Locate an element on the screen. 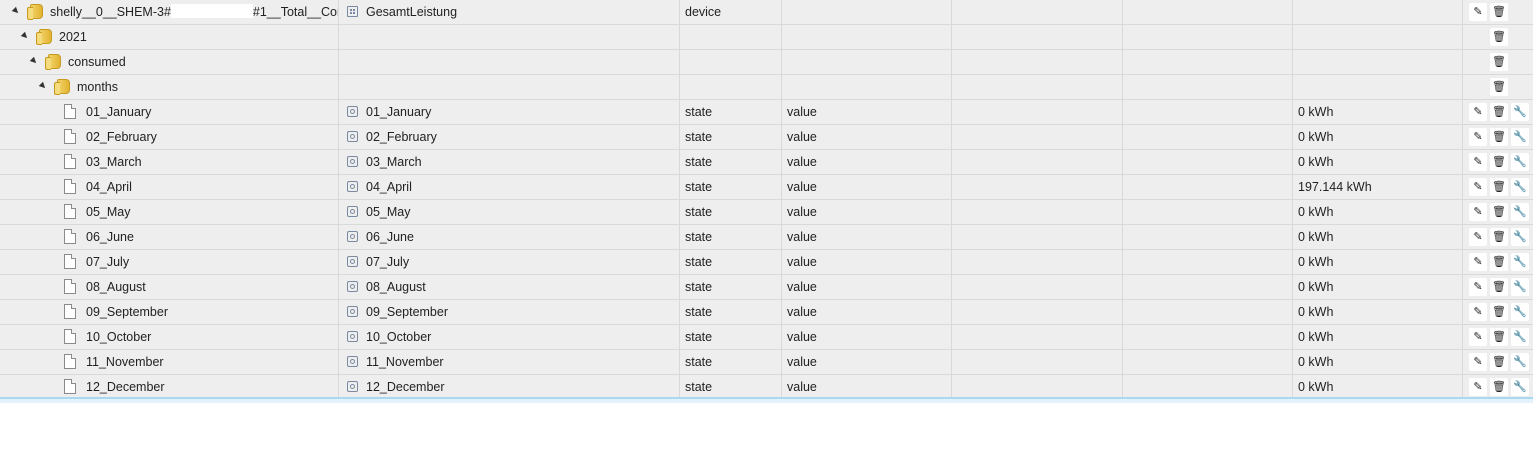  actions-cell: ✎ 🗑 is located at coordinates (1498, 12).